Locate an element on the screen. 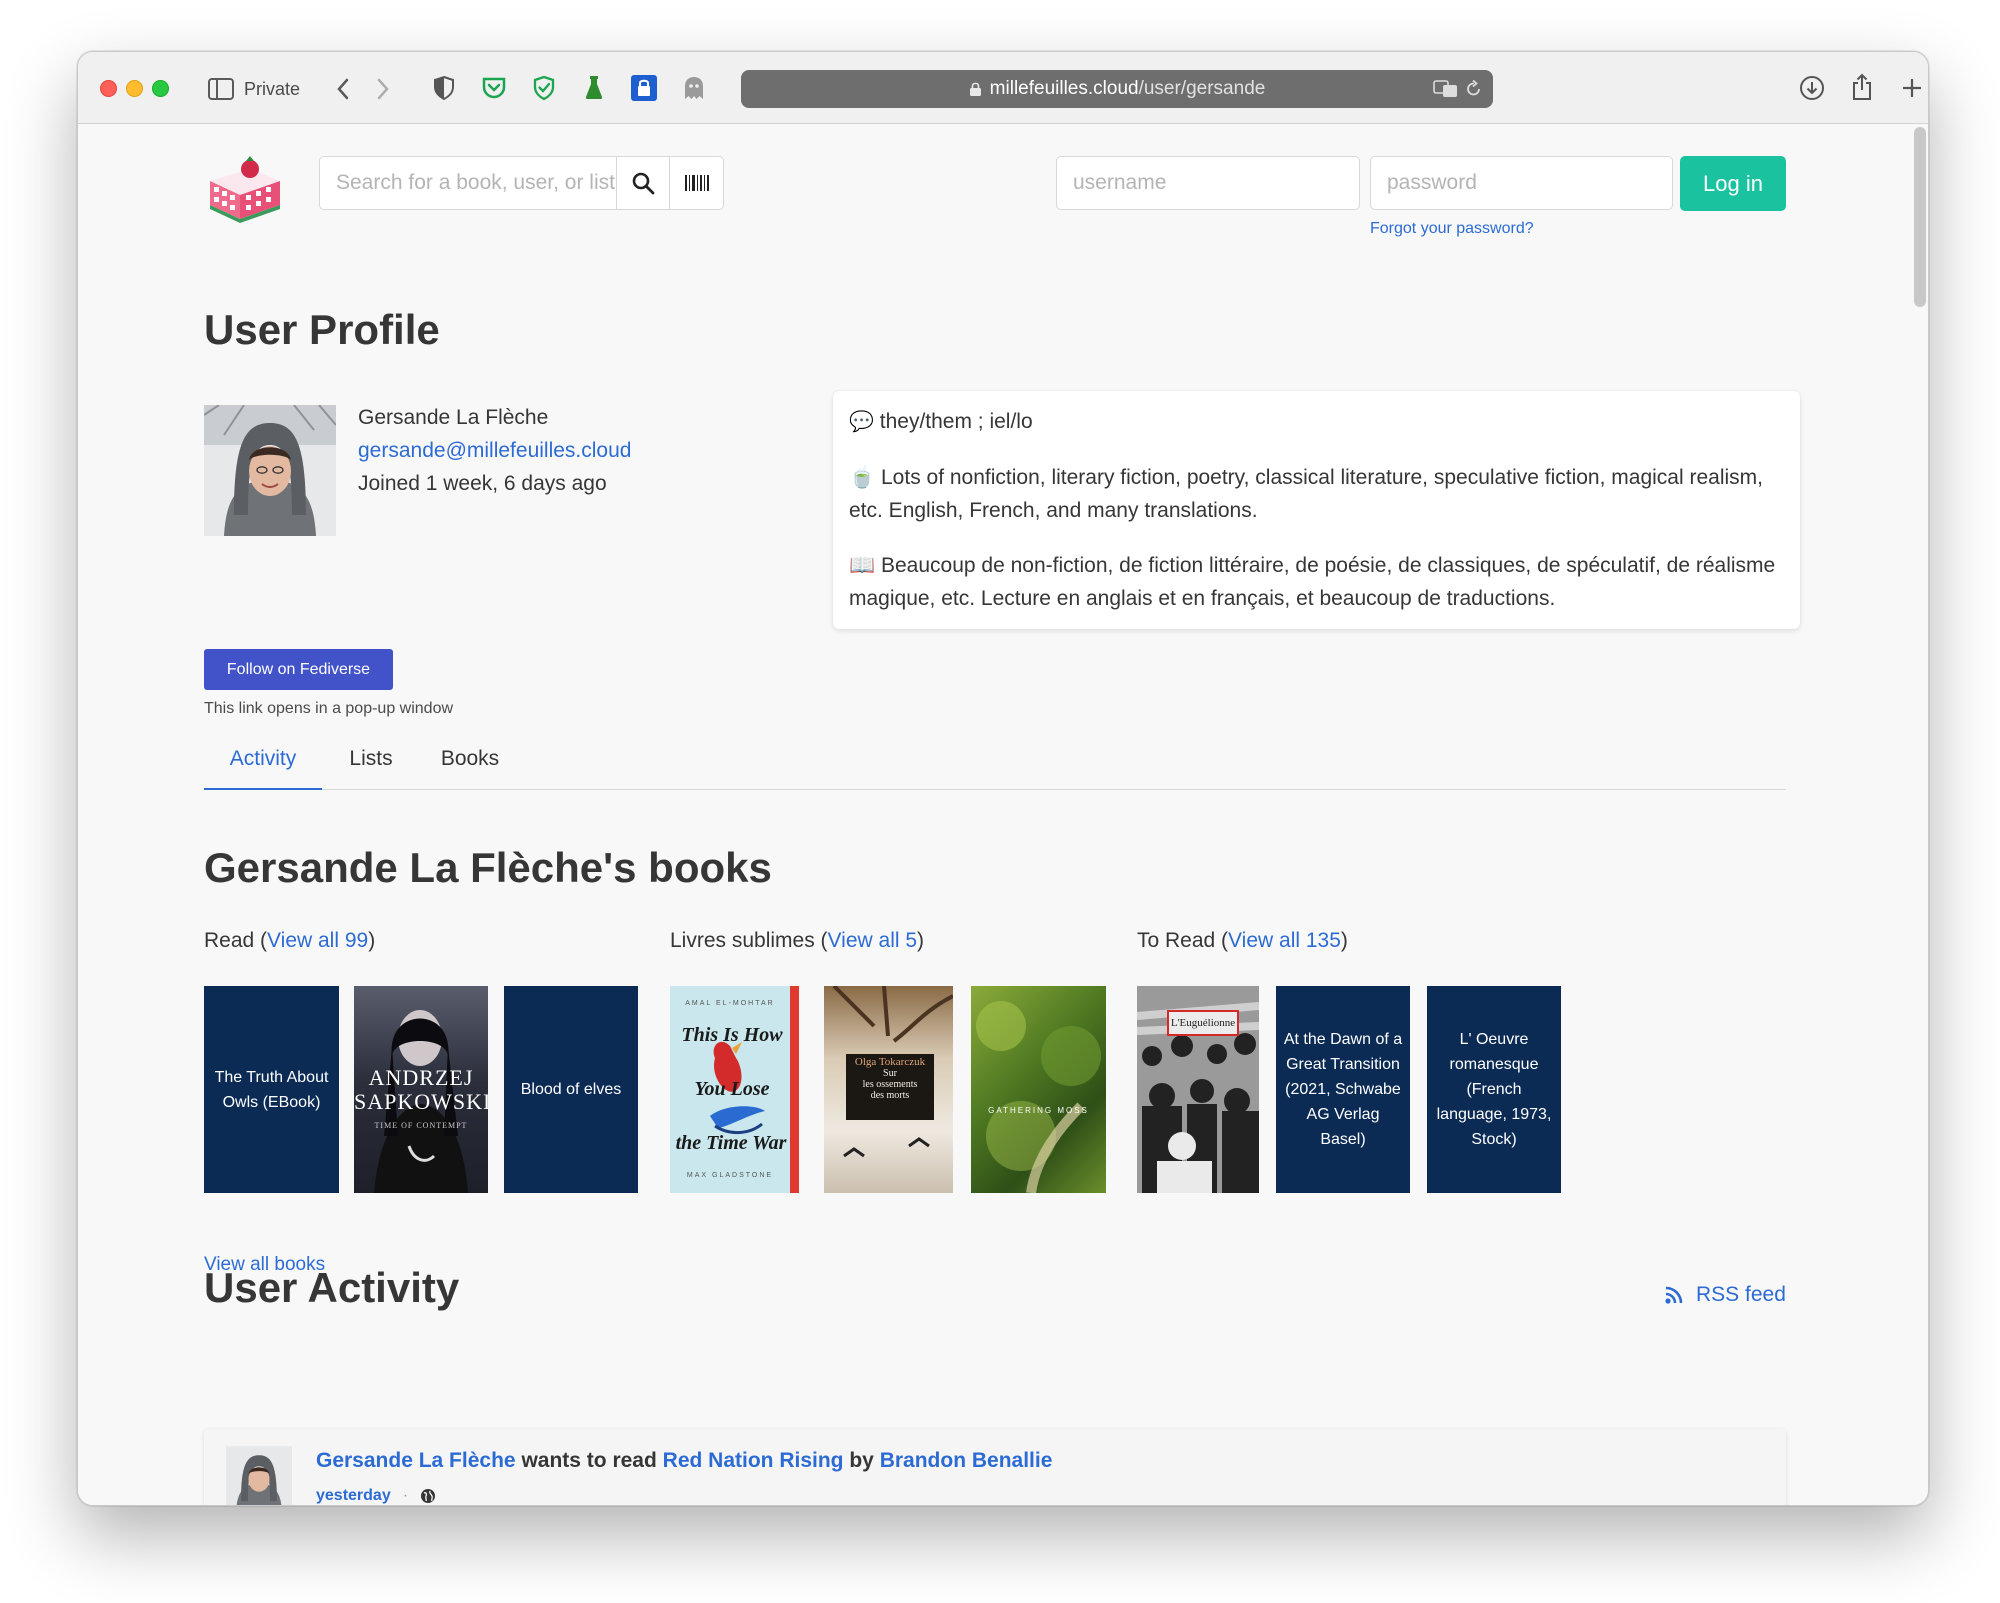  follow-on-fediverse-button: Follow on Fediverse is located at coordinates (298, 669).